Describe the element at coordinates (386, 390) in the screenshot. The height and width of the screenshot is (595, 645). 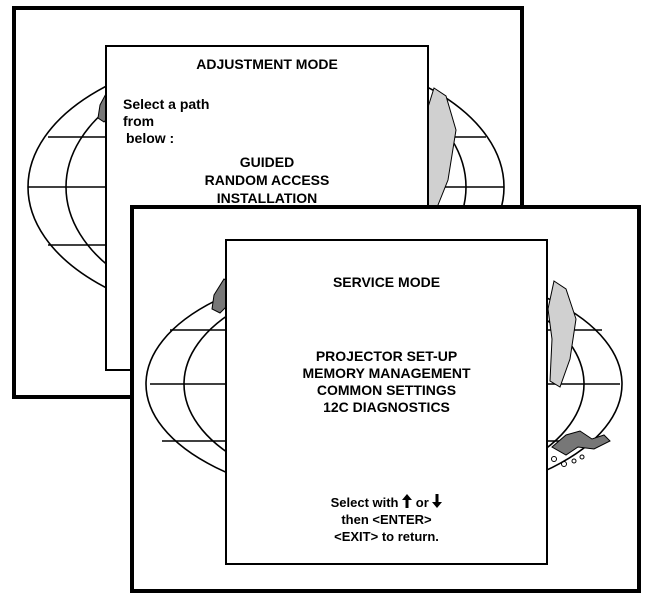
I see `option-common-settings: COMMON SETTINGS` at that location.